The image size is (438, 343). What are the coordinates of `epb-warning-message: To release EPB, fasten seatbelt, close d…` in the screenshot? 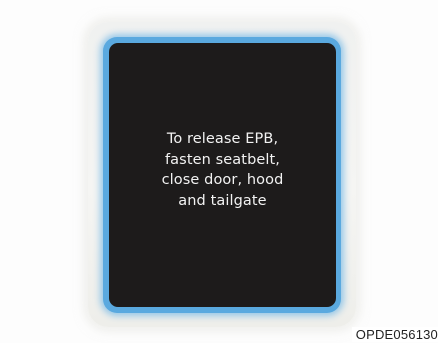 It's located at (223, 170).